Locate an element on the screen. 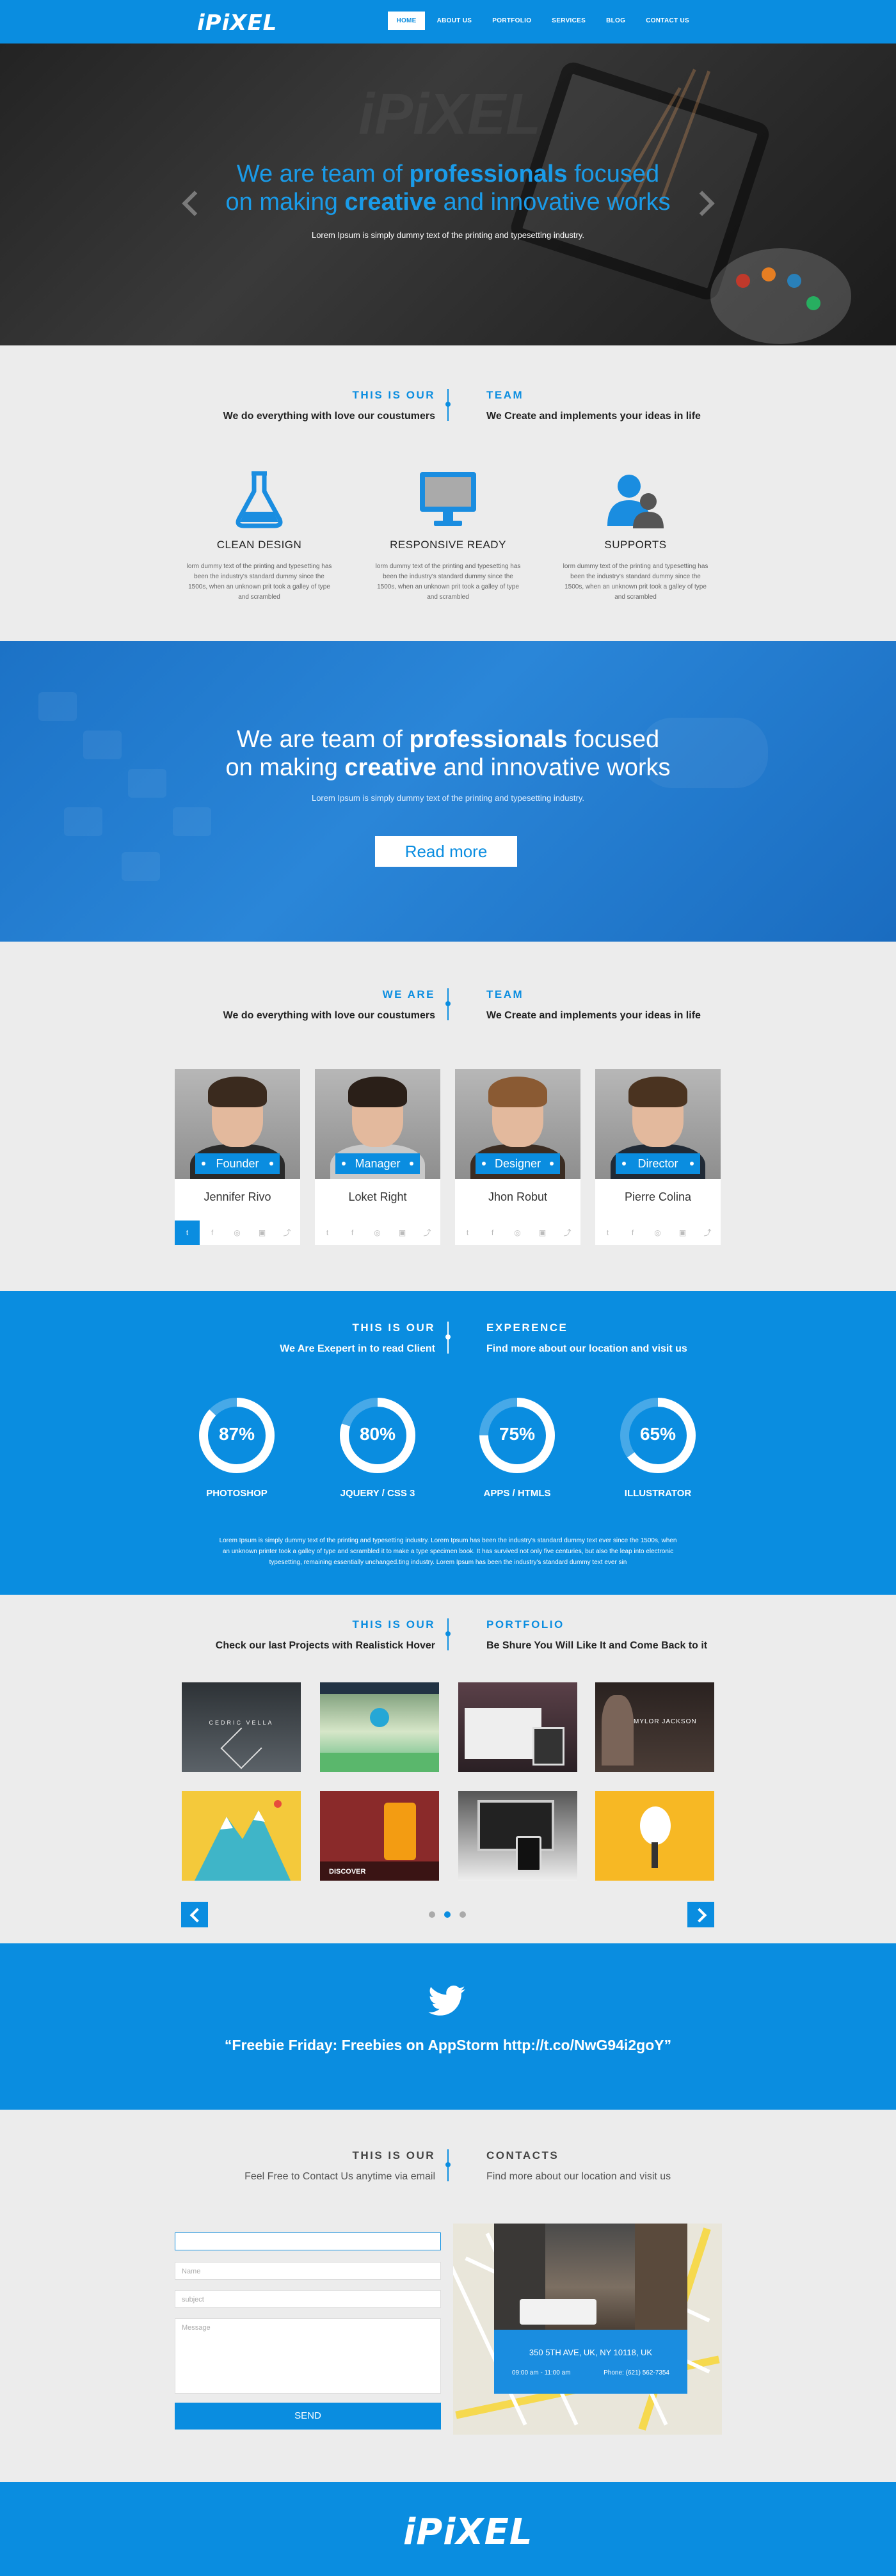  address: 350 5TH AVE, UK, NY 10118, UK is located at coordinates (591, 2352).